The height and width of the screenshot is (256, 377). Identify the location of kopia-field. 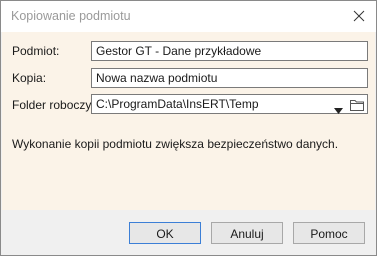
(229, 78).